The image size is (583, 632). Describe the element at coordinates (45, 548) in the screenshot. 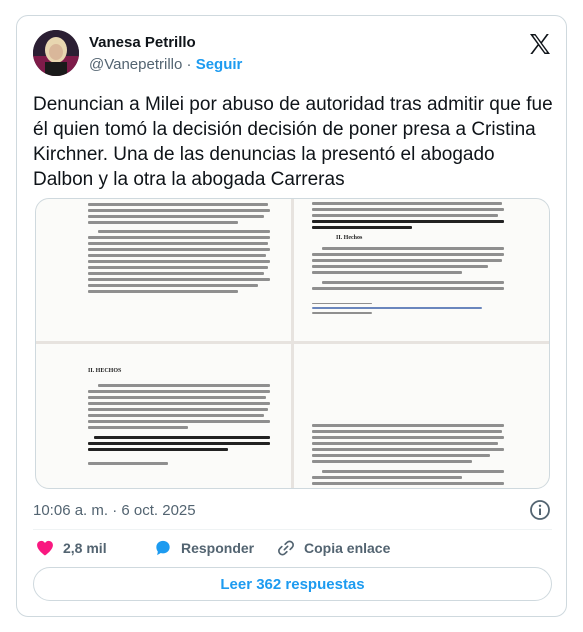

I see `heart-icon` at that location.